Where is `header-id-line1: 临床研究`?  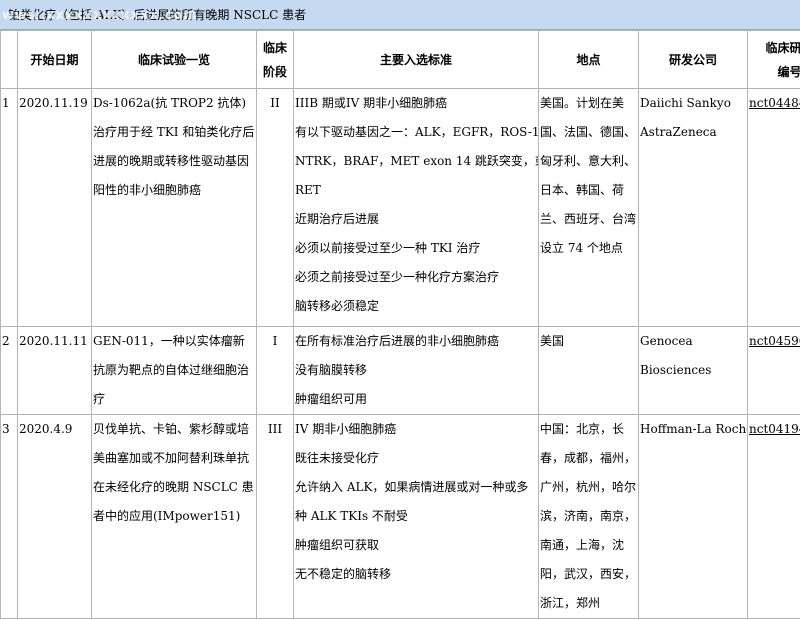
header-id-line1: 临床研究 is located at coordinates (774, 48).